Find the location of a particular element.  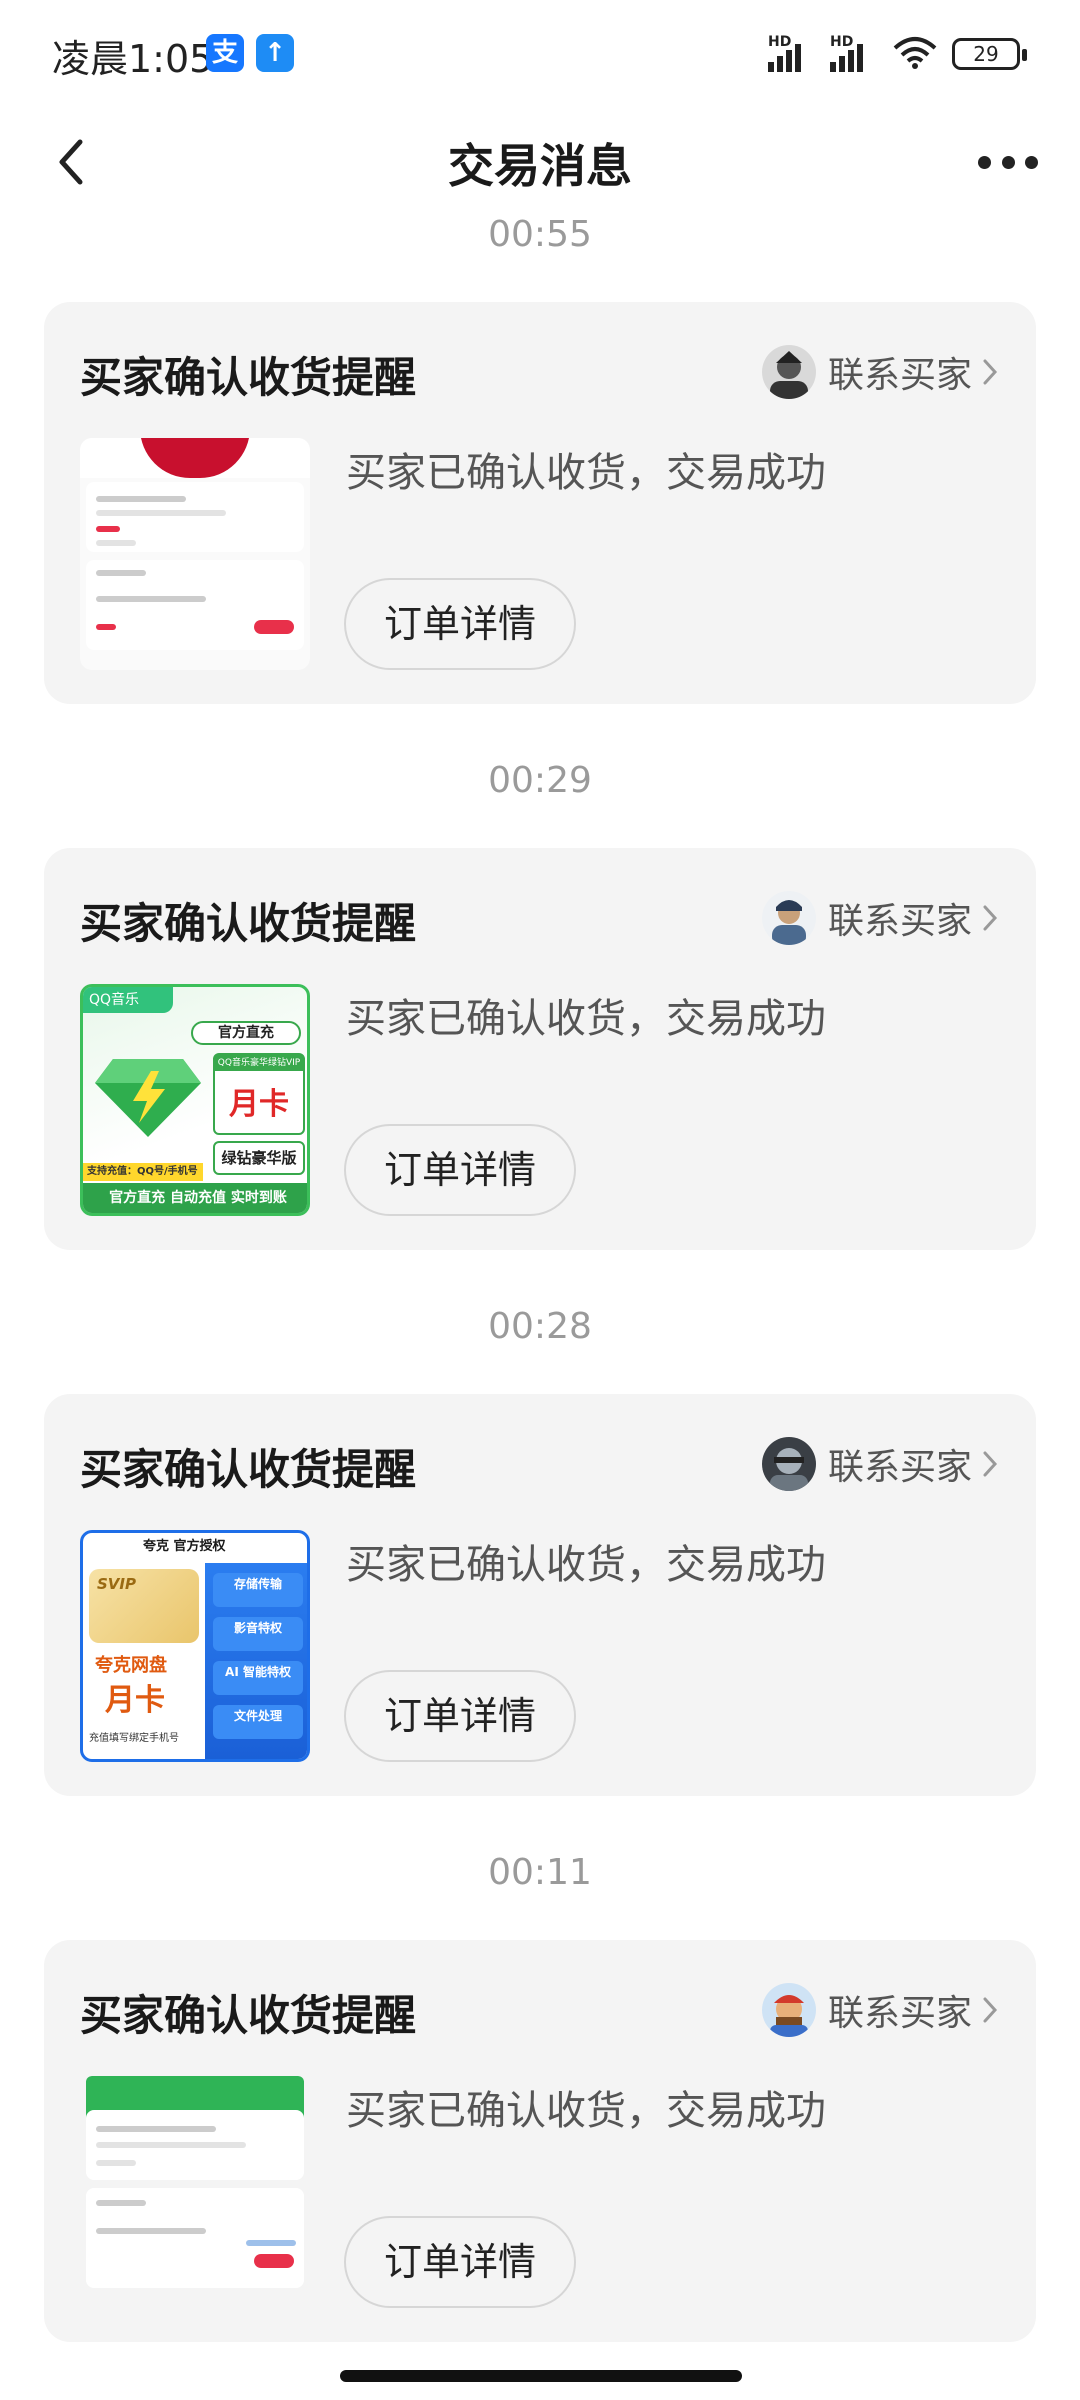

green-diamond-icon is located at coordinates (148, 1098).